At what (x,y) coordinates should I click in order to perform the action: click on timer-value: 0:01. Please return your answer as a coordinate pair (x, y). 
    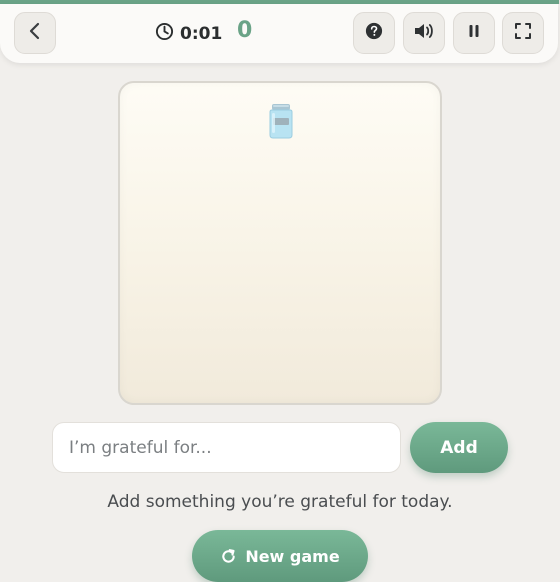
    Looking at the image, I should click on (201, 33).